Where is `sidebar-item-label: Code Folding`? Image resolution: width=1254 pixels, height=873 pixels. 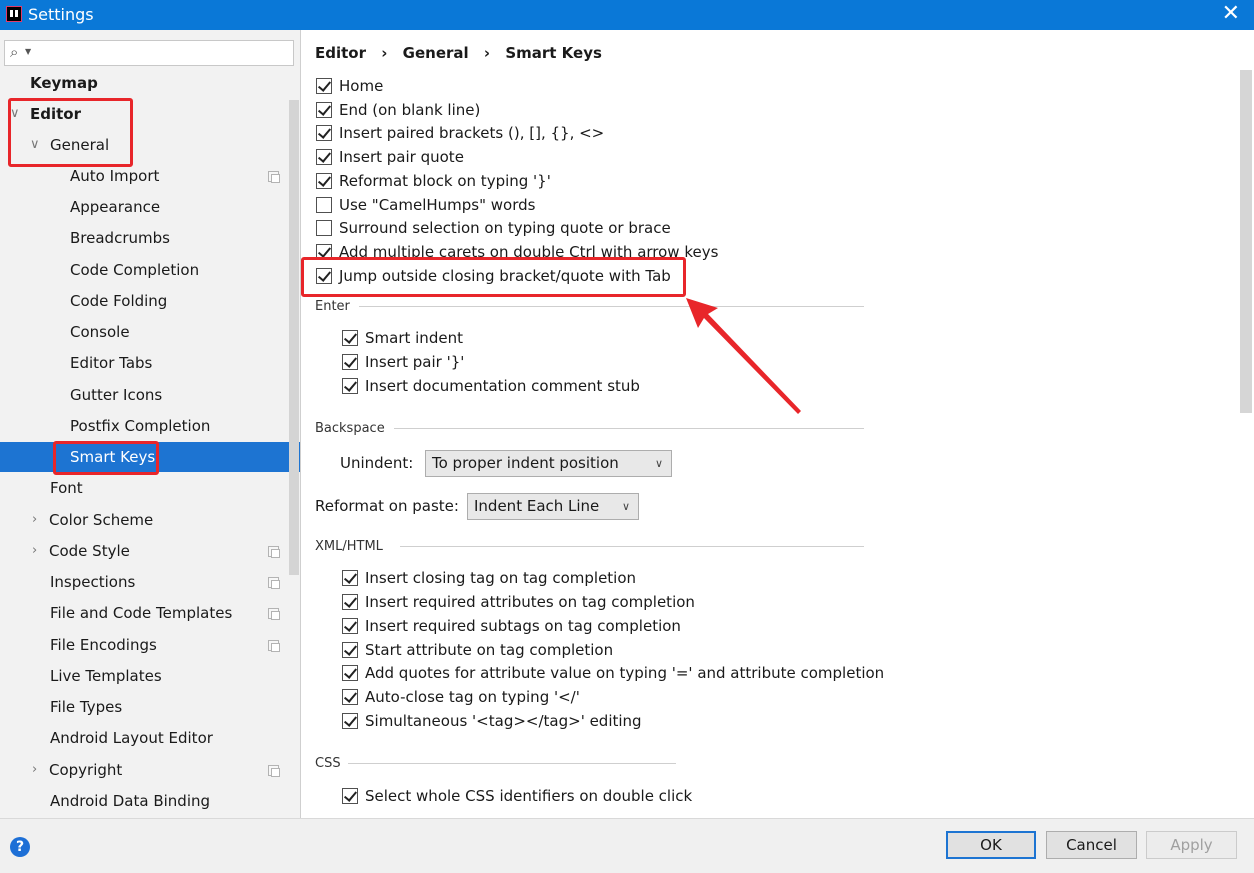 sidebar-item-label: Code Folding is located at coordinates (119, 301).